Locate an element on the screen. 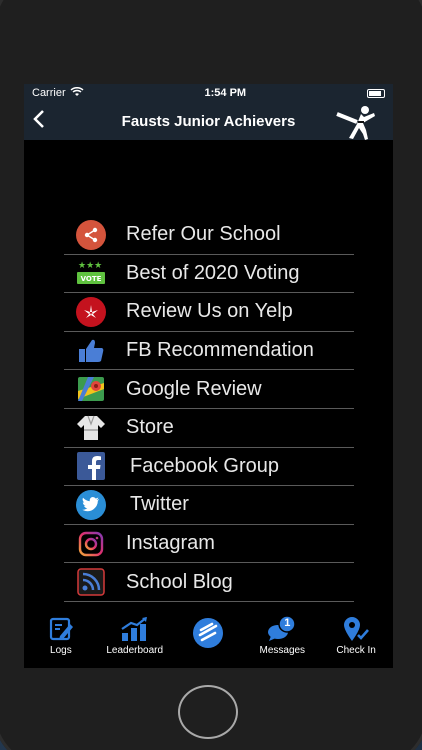  menu-item-store: Store is located at coordinates (209, 428).